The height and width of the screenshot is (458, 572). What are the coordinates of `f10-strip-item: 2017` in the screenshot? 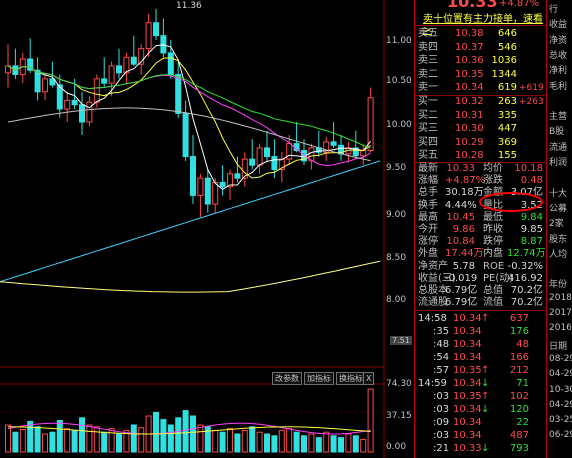 It's located at (560, 313).